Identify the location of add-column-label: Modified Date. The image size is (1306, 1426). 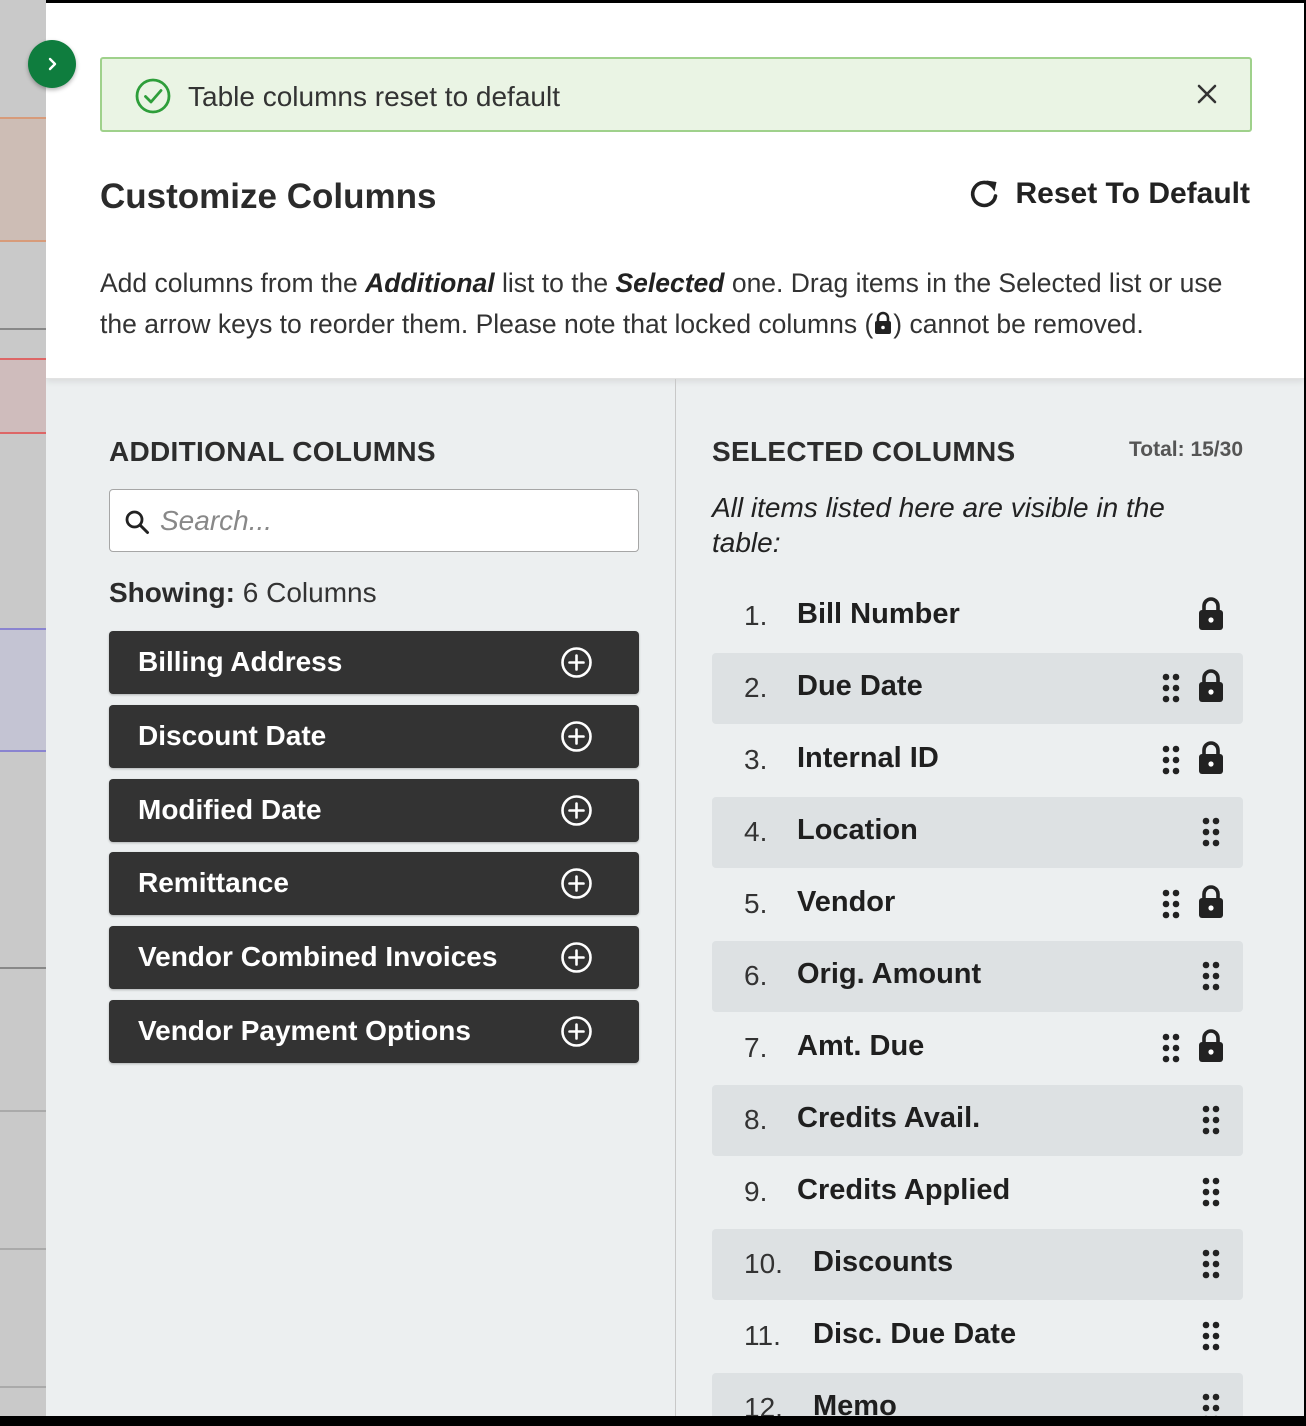
(230, 809).